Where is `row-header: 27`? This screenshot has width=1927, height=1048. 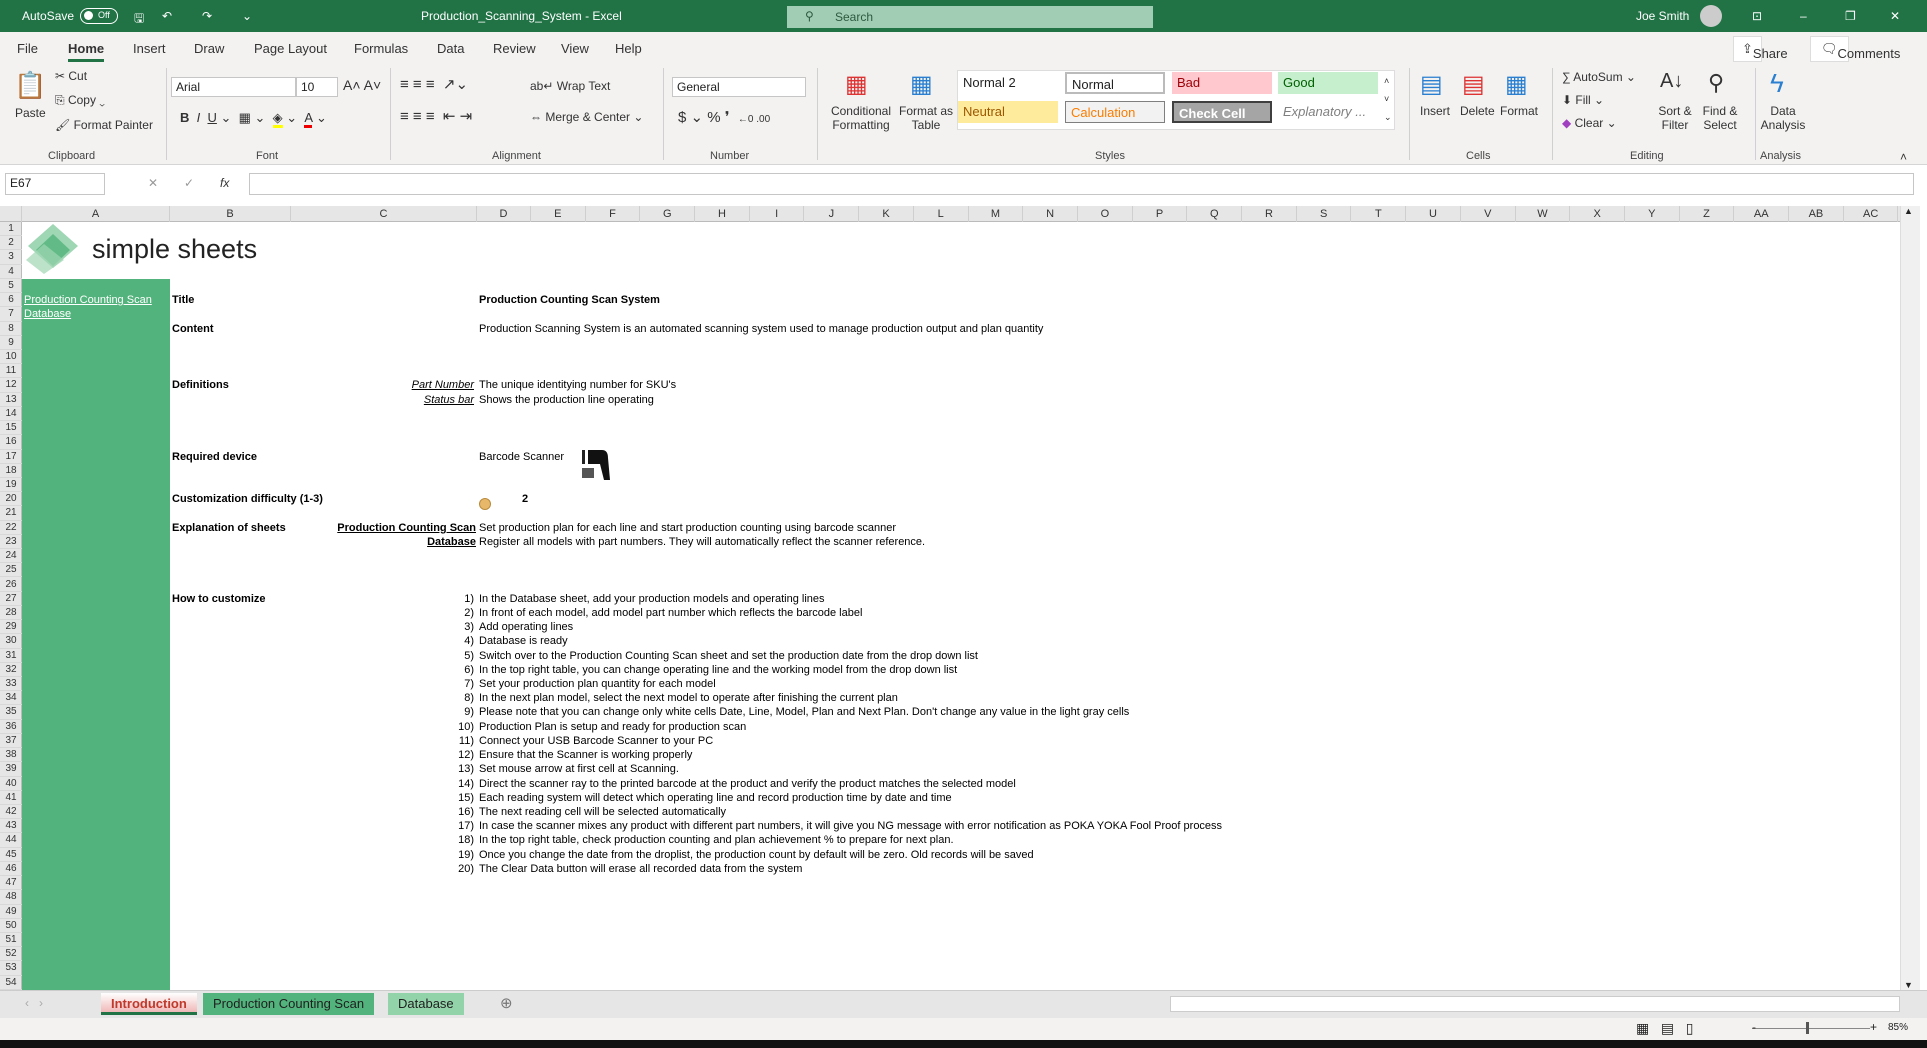
row-header: 27 is located at coordinates (11, 599).